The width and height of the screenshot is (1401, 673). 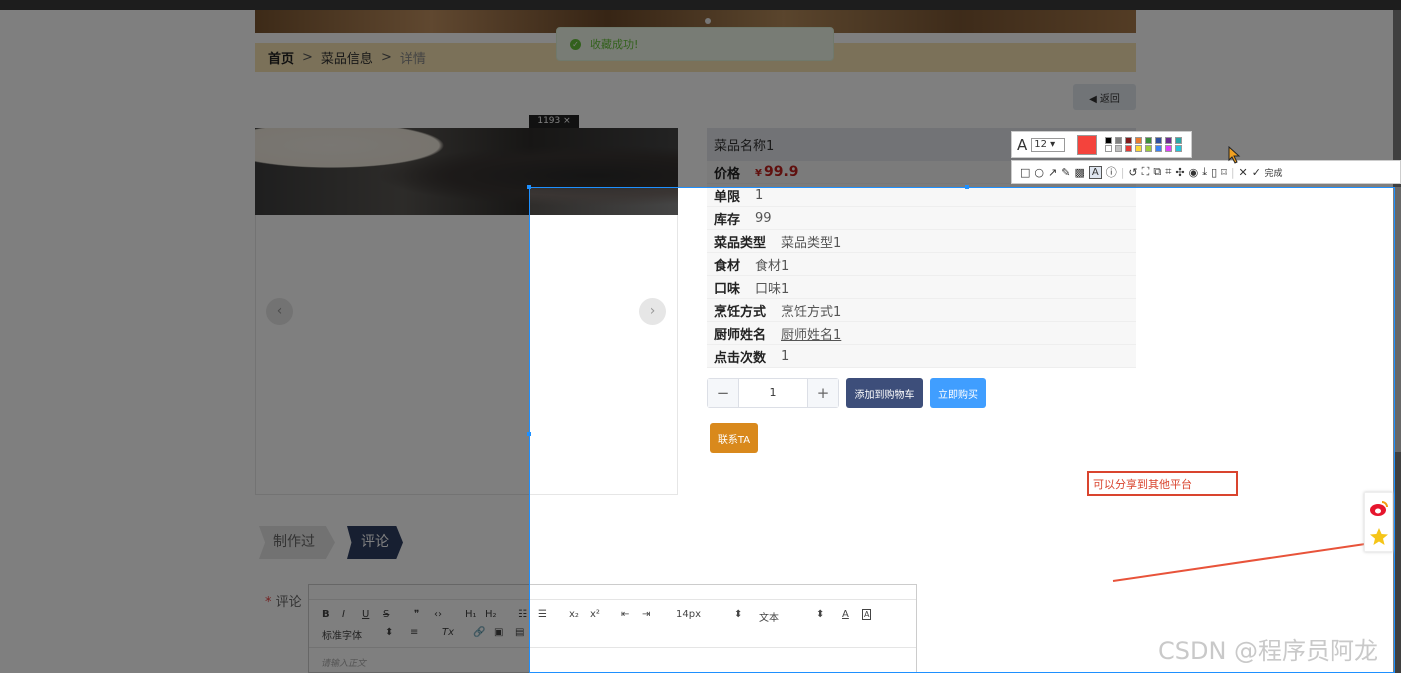 What do you see at coordinates (1079, 172) in the screenshot?
I see `mosaic-tool-icon: ▩` at bounding box center [1079, 172].